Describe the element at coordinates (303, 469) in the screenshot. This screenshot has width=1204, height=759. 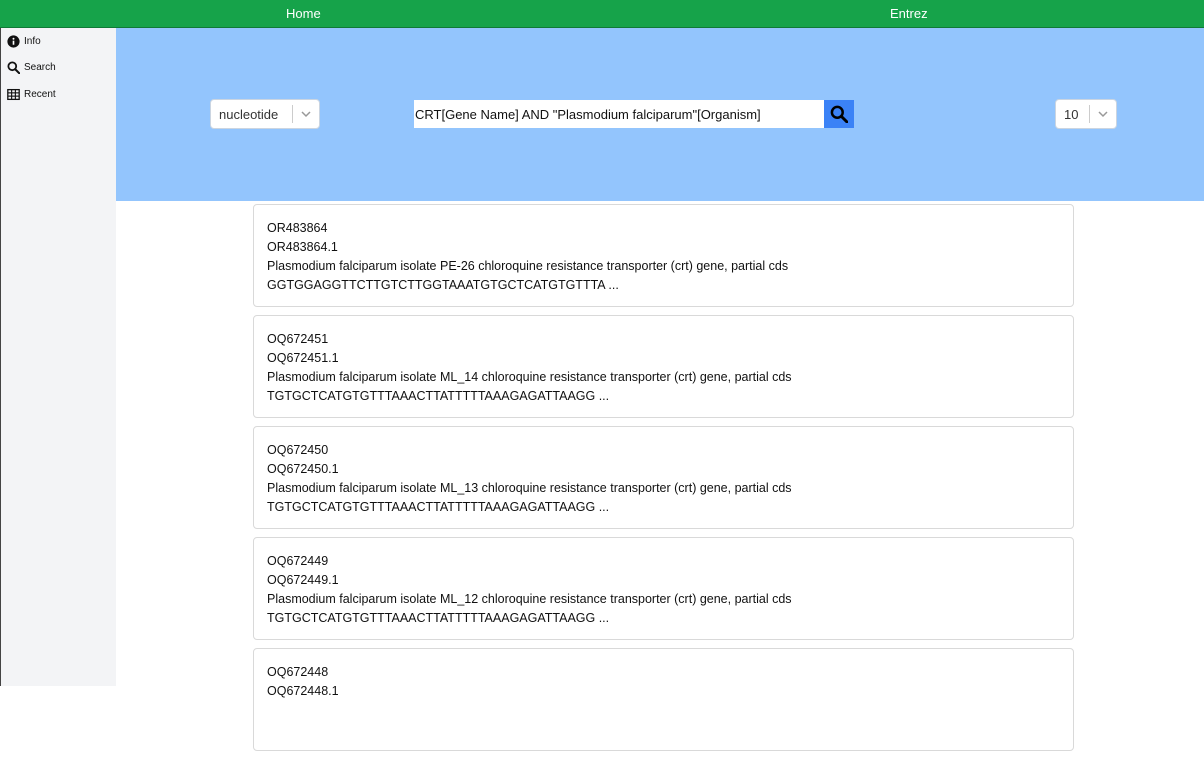
I see `result-accession: OQ672450.1` at that location.